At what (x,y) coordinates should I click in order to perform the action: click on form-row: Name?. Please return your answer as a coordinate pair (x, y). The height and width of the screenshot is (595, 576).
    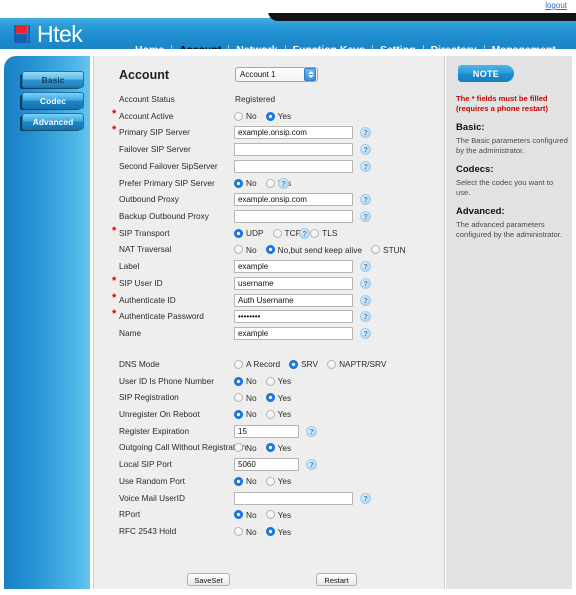
    Looking at the image, I should click on (270, 333).